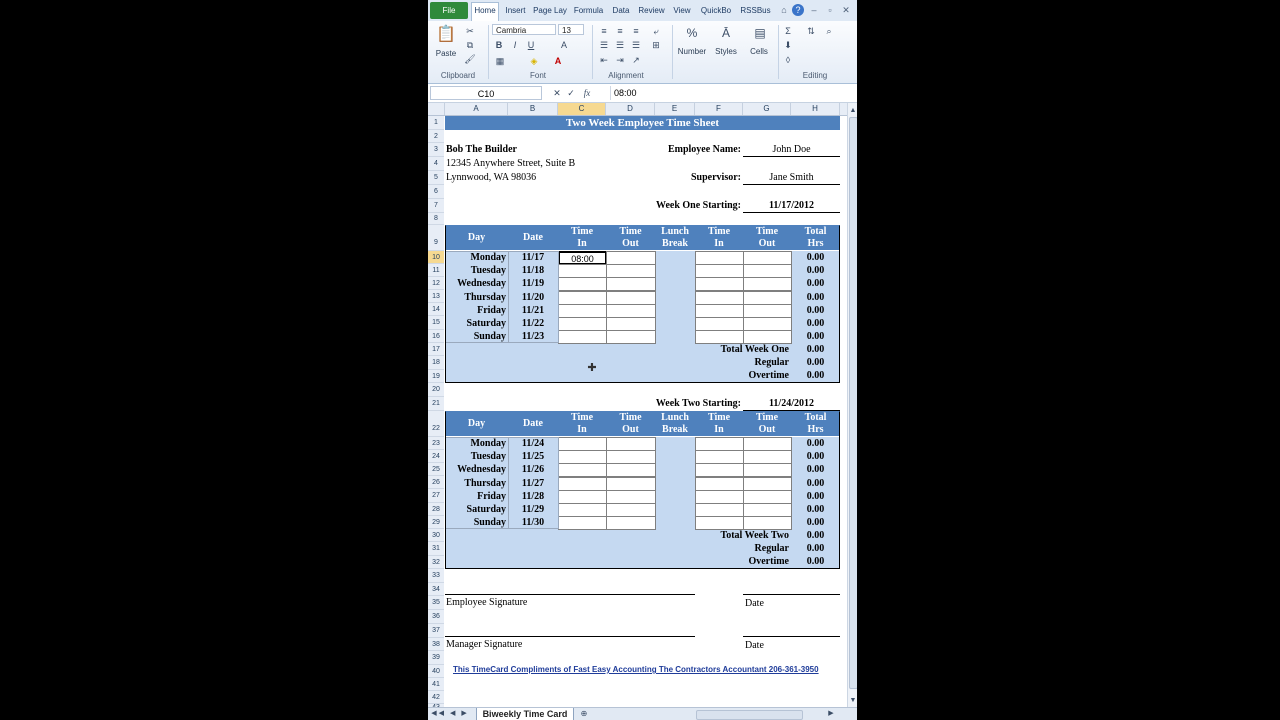 The height and width of the screenshot is (720, 1280). Describe the element at coordinates (436, 456) in the screenshot. I see `row-header-24: 24` at that location.